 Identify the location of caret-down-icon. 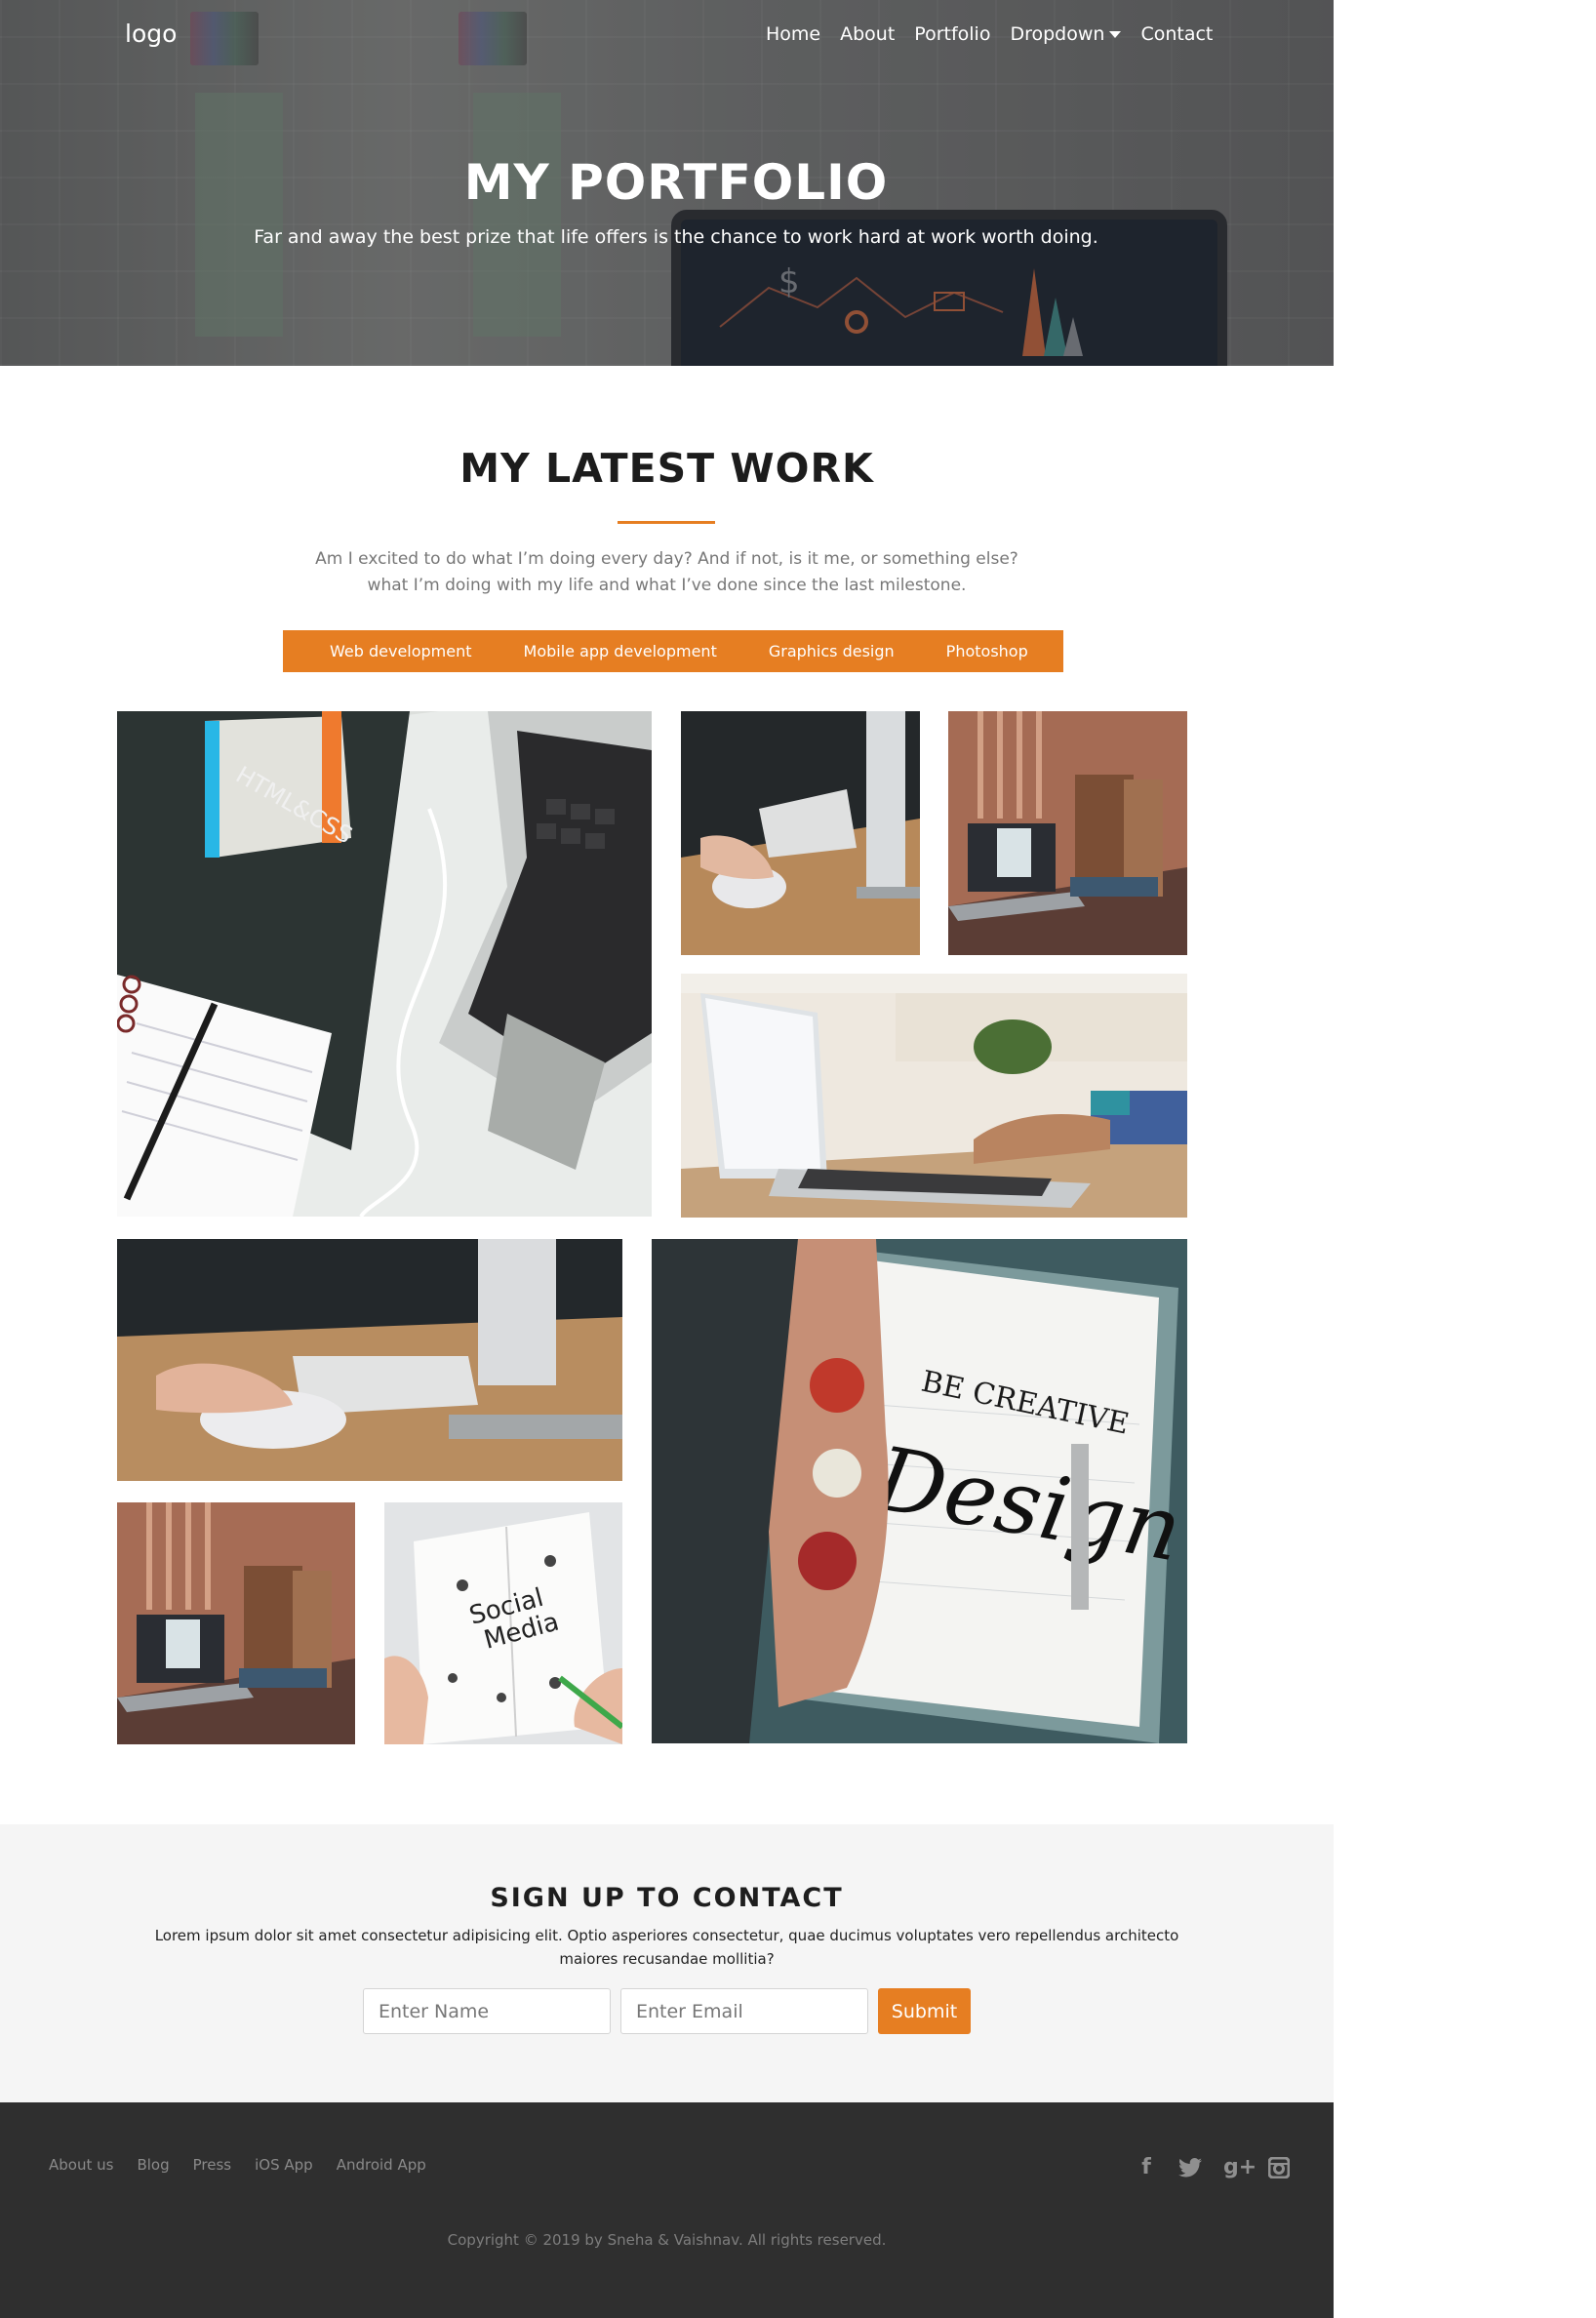
(1116, 34).